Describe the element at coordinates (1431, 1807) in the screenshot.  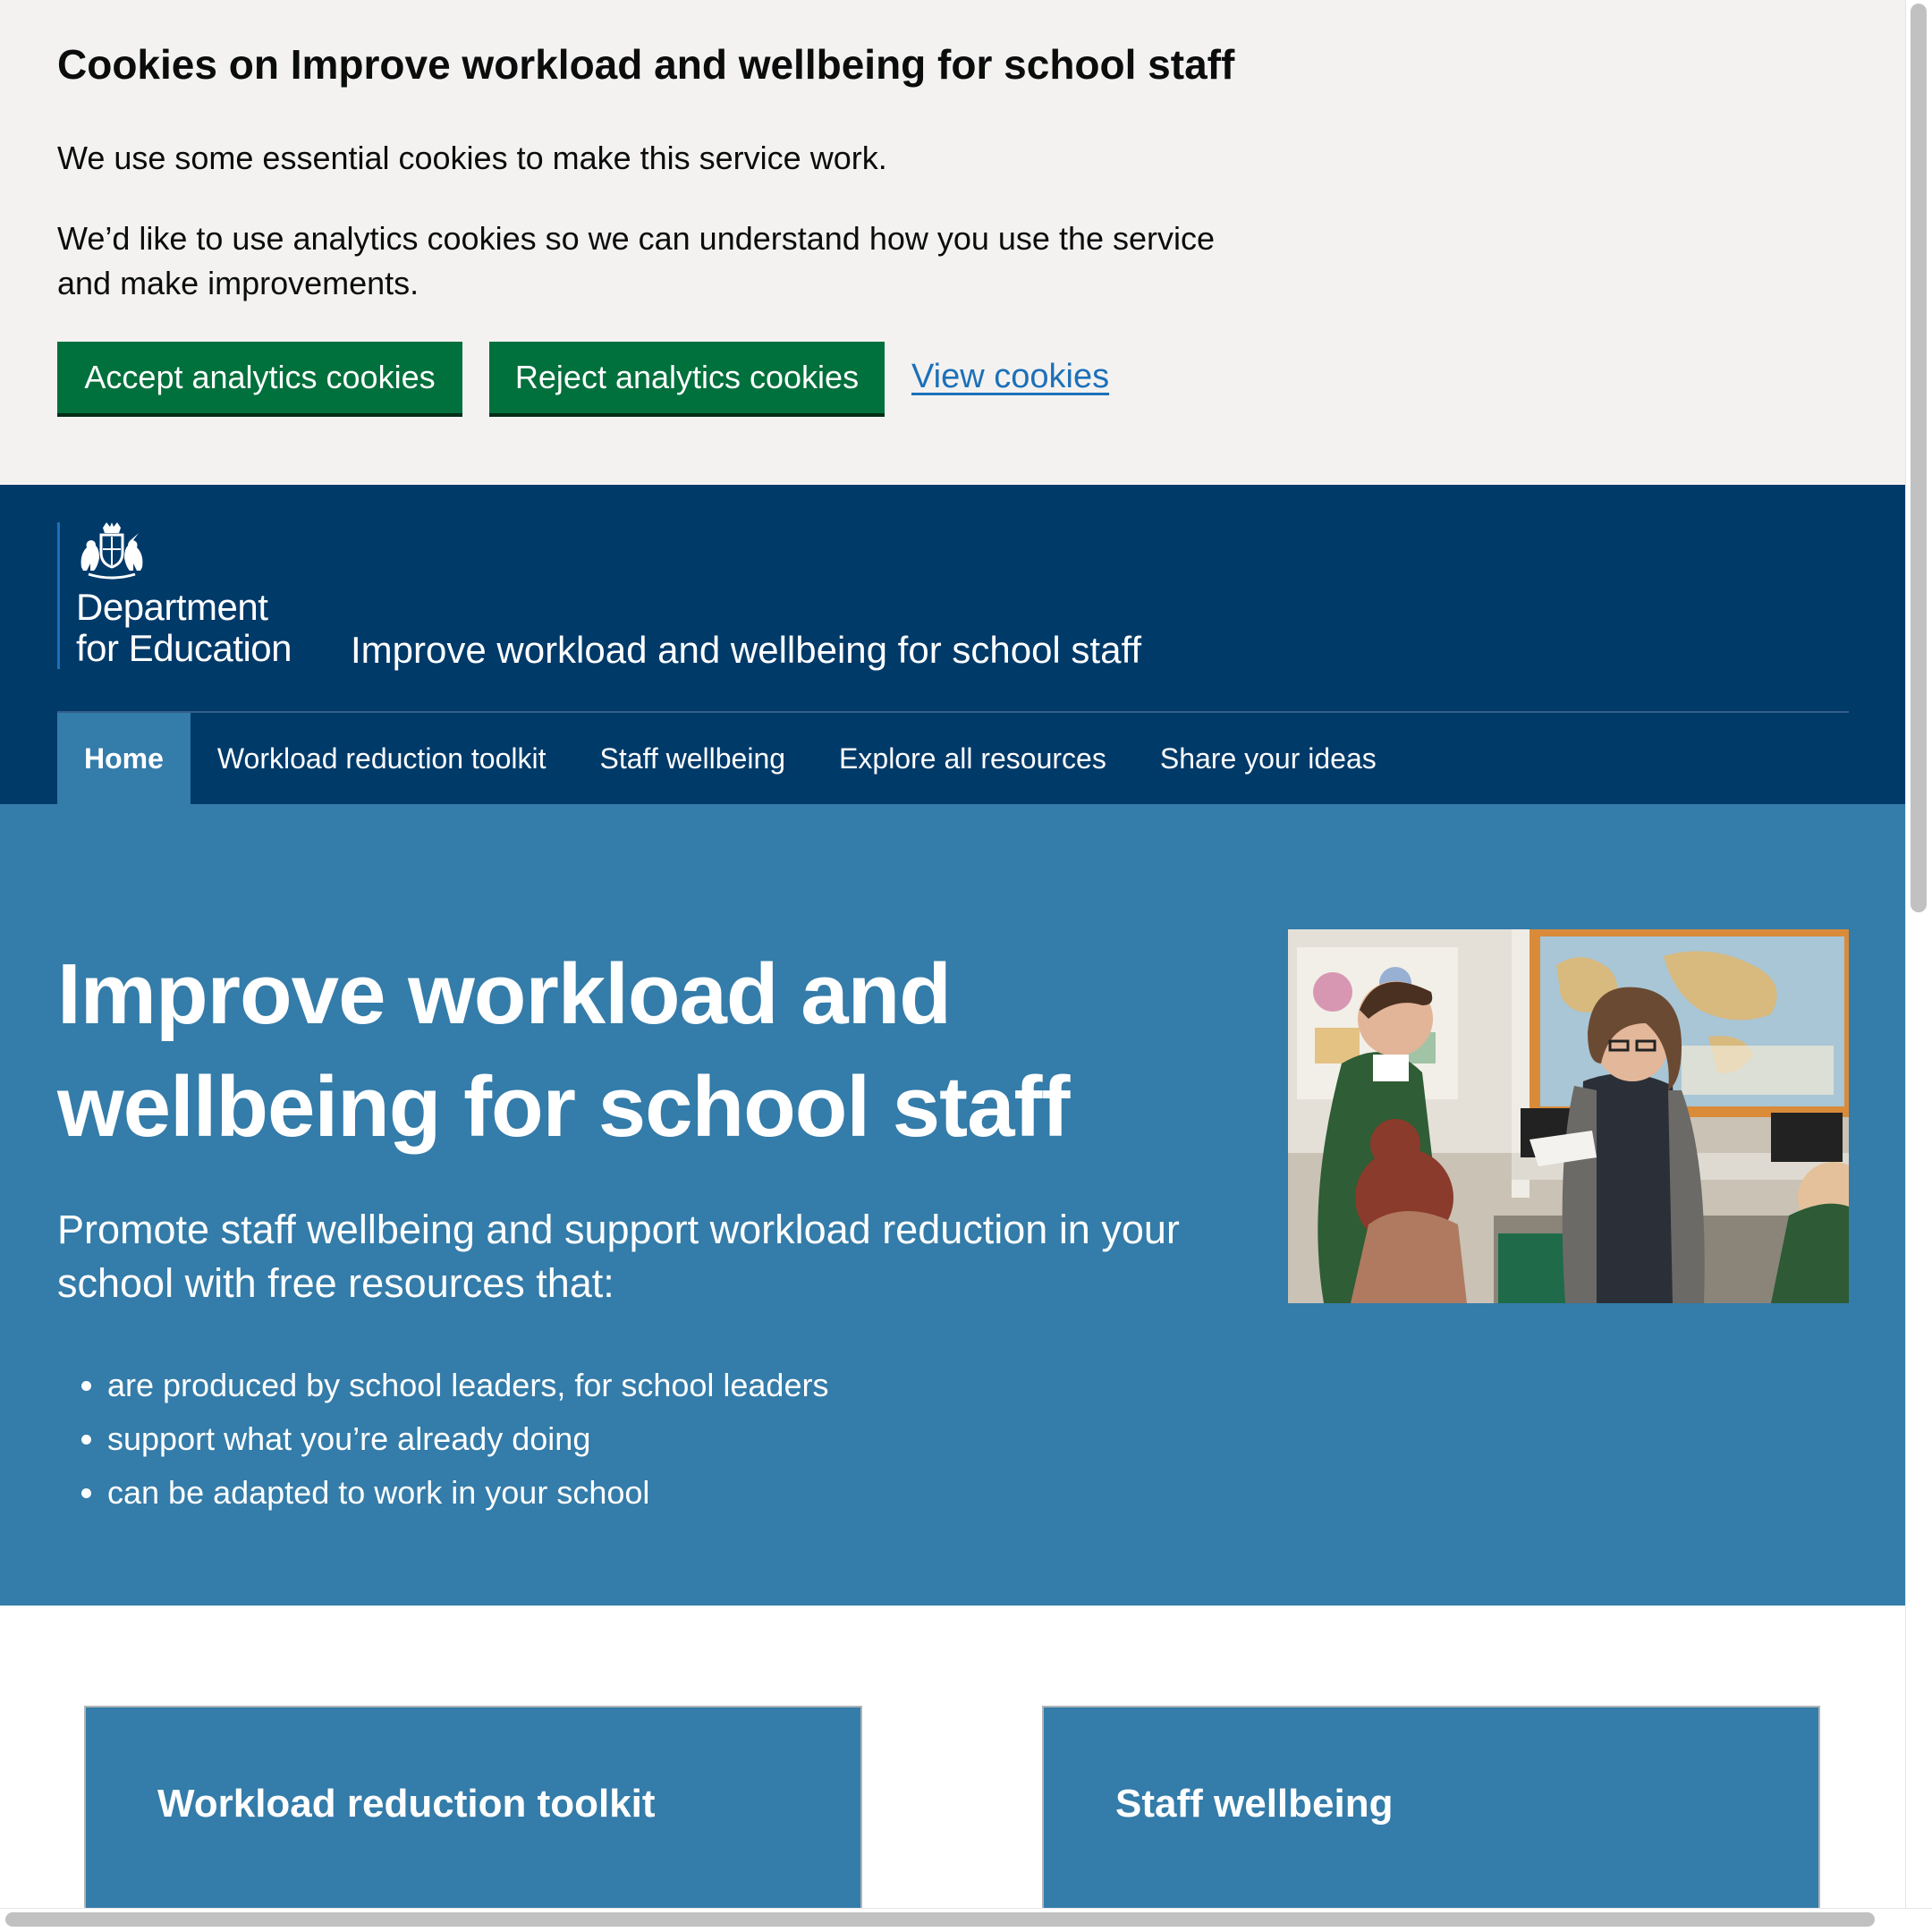
I see `staff-wellbeing-card: Staff wellbeing` at that location.